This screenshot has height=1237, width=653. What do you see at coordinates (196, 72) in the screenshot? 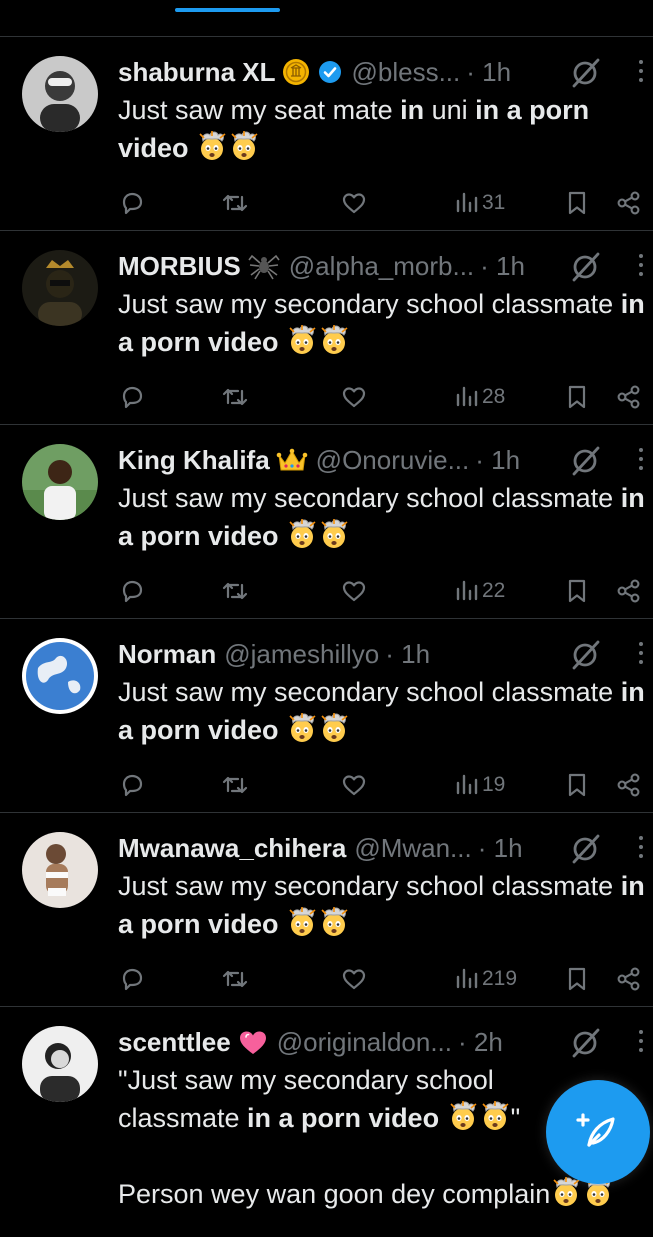
I see `display-name: shaburna XL` at bounding box center [196, 72].